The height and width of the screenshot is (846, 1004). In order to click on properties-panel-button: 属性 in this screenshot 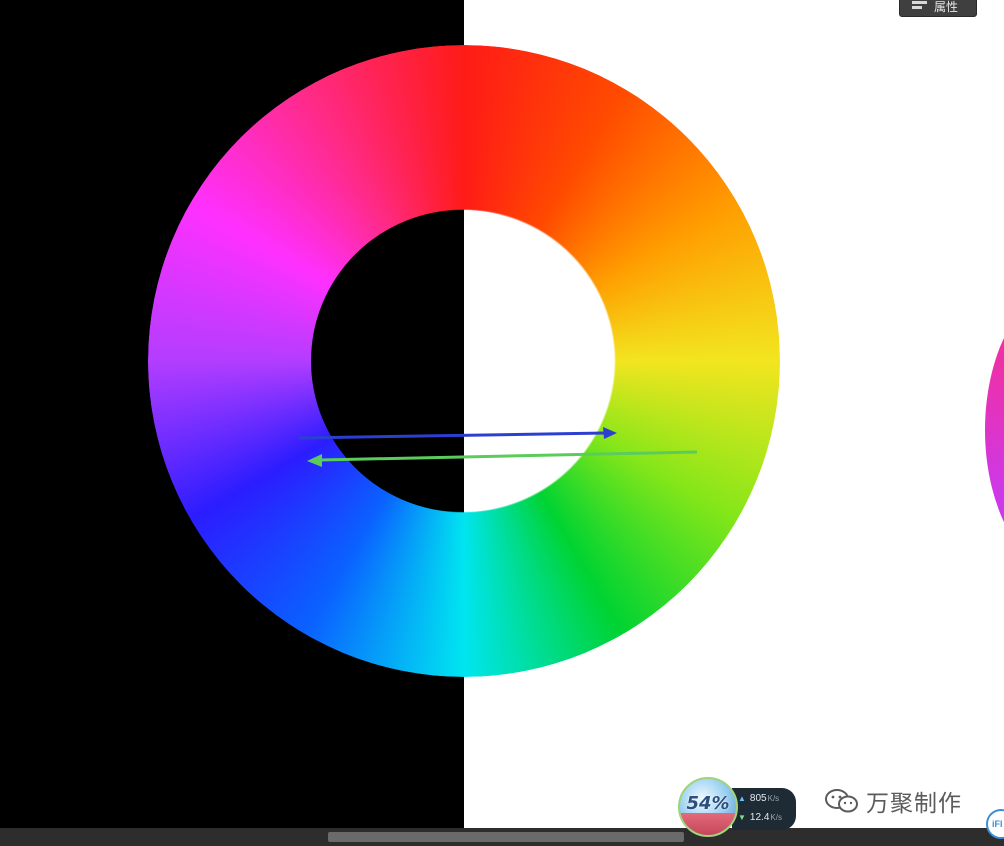, I will do `click(938, 8)`.